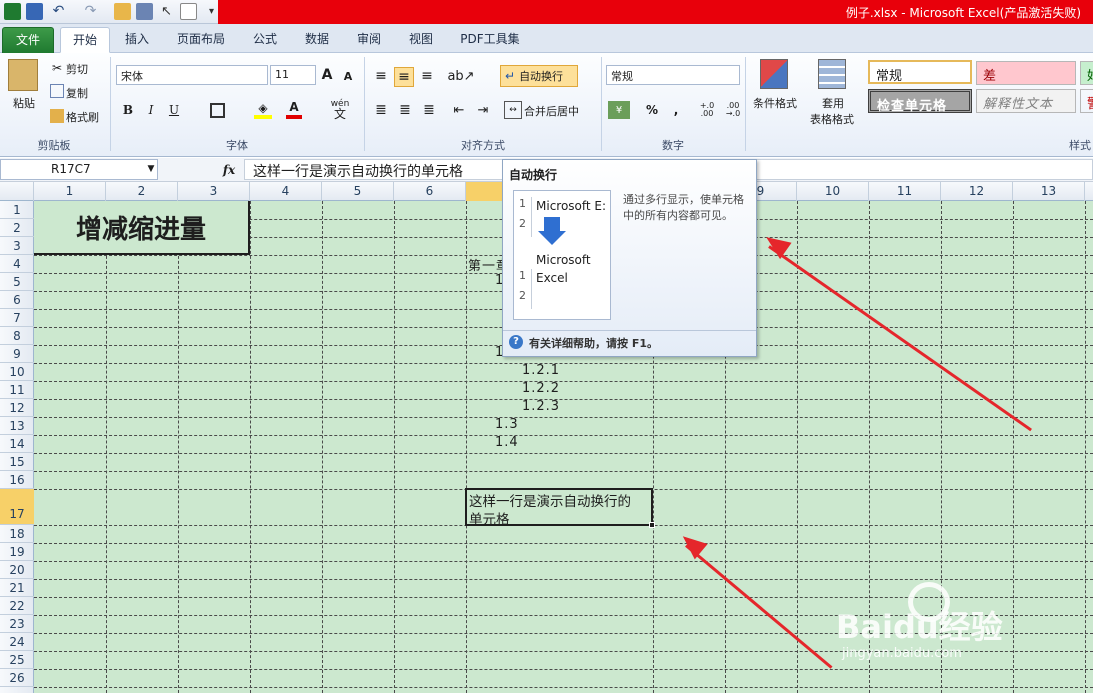 This screenshot has height=693, width=1093. What do you see at coordinates (17, 507) in the screenshot?
I see `row-header: 17` at bounding box center [17, 507].